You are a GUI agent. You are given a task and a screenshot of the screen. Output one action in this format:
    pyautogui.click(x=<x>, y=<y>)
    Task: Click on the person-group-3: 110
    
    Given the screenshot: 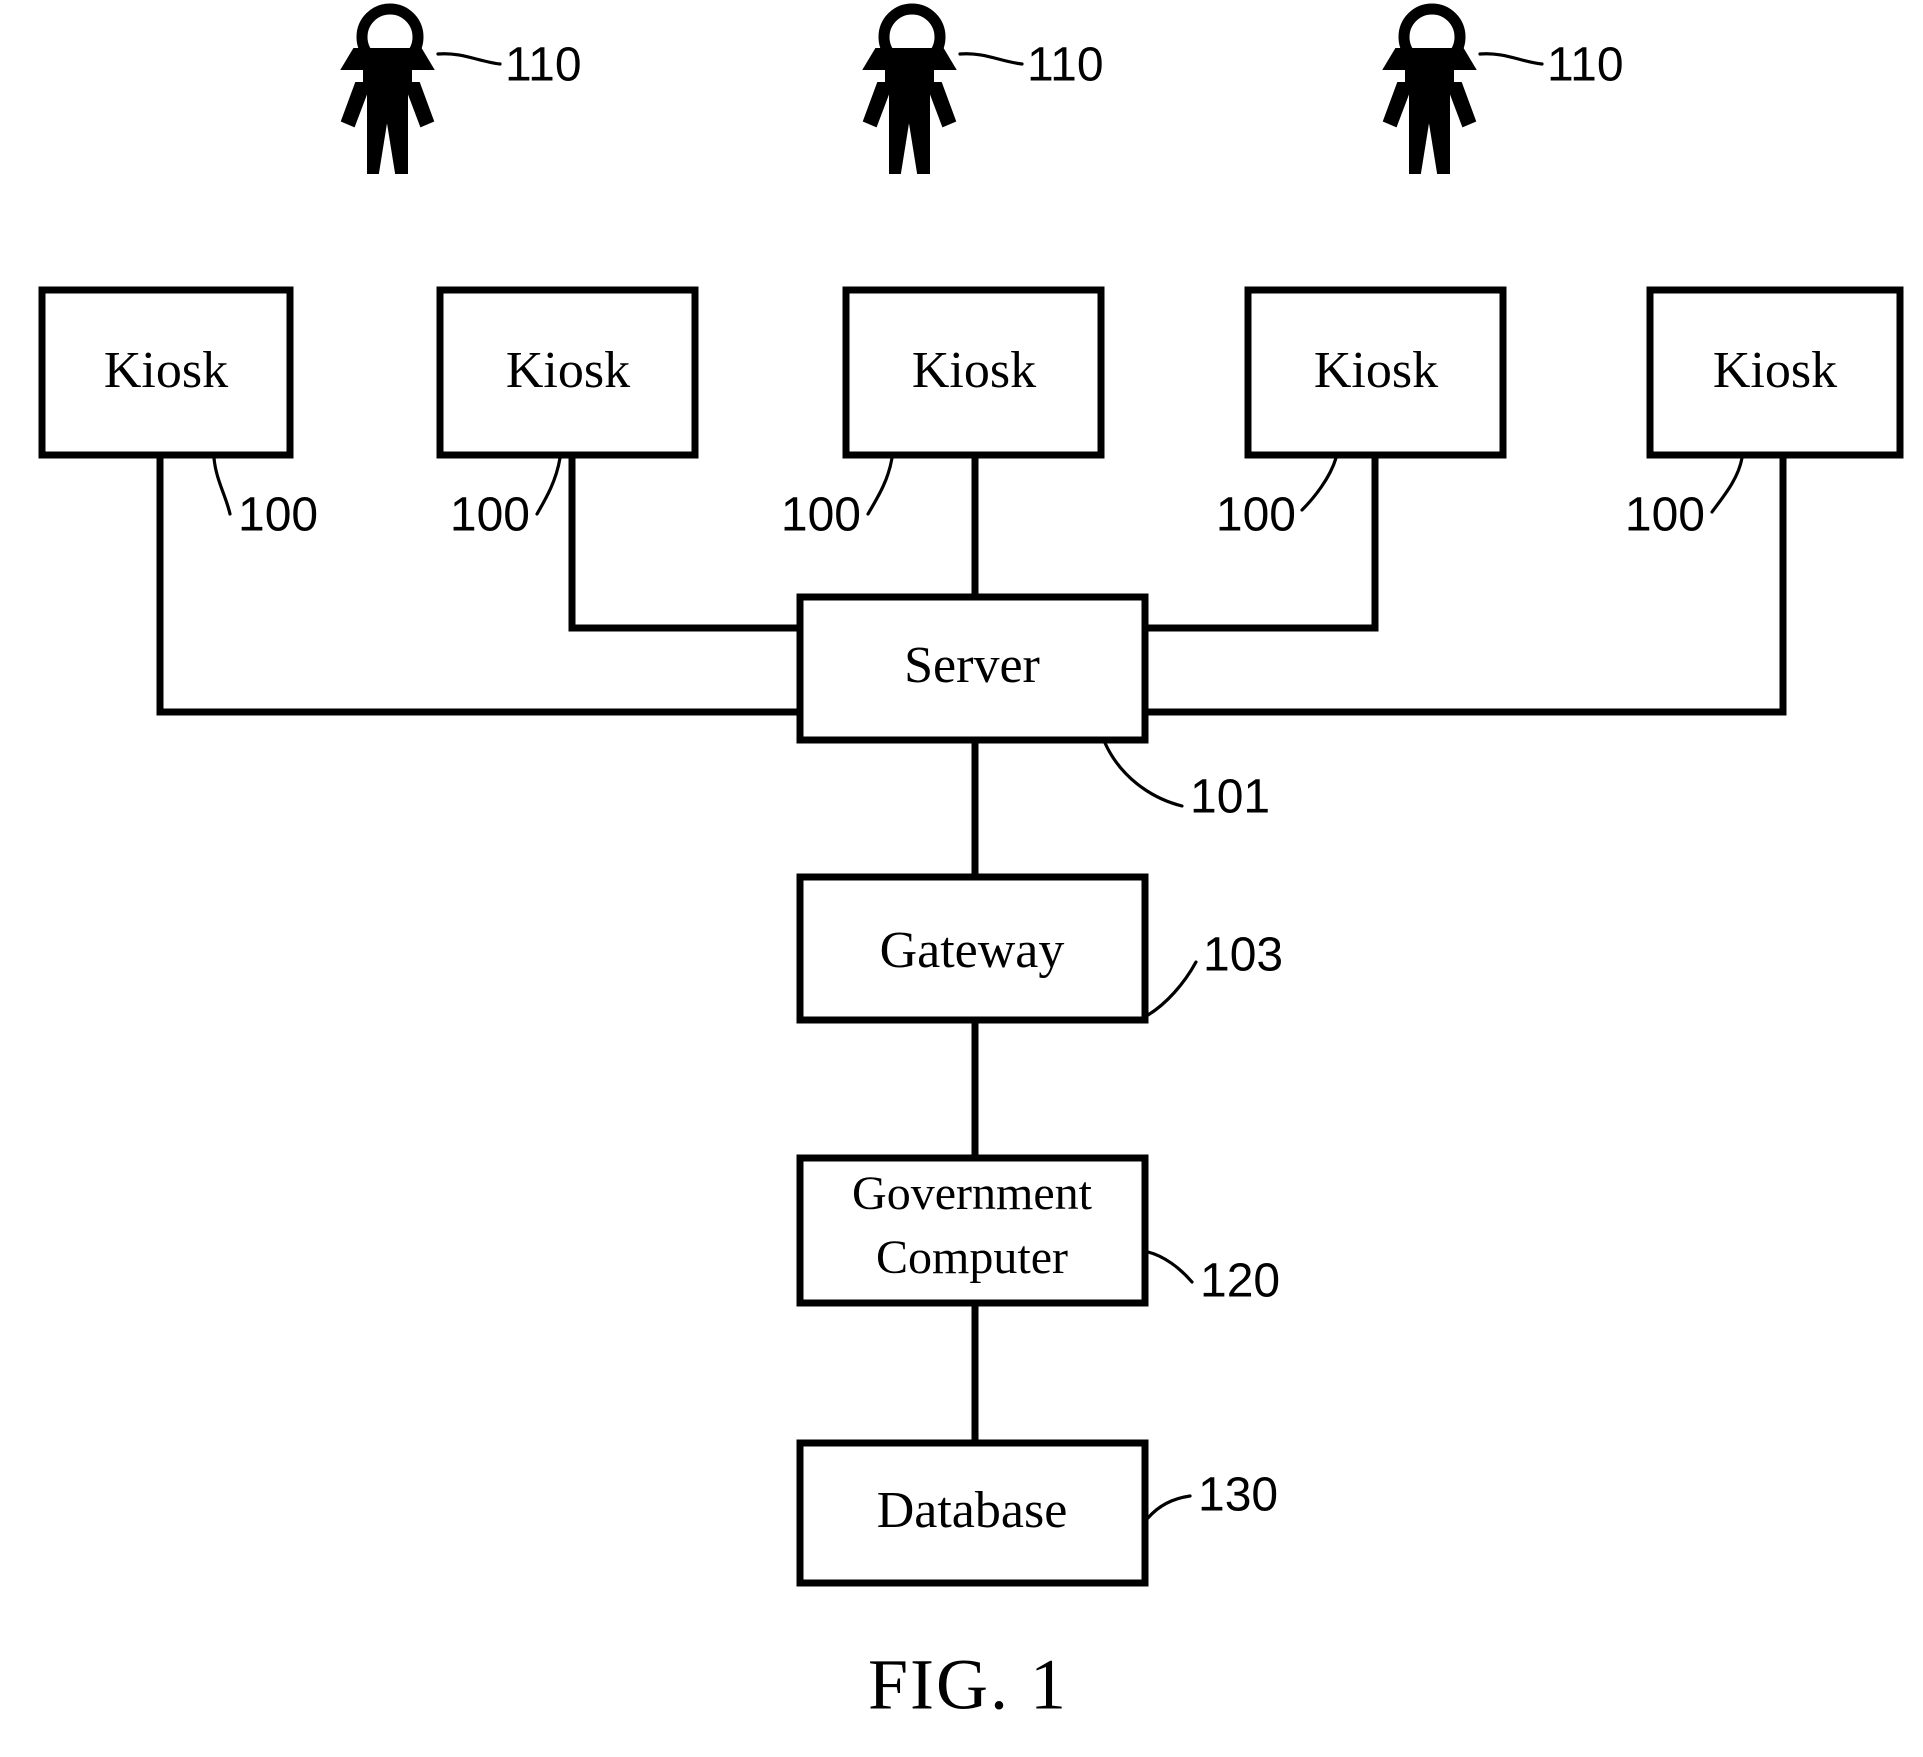 What is the action you would take?
    pyautogui.click(x=1503, y=88)
    